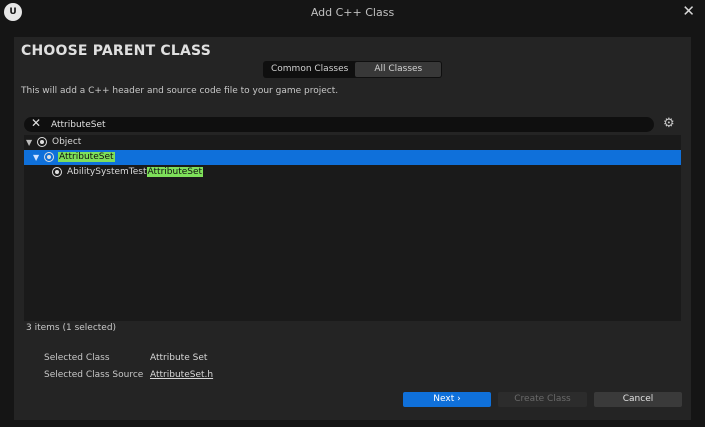 The image size is (705, 427). I want to click on selected-class-source-link: AttributeSet.h, so click(181, 375).